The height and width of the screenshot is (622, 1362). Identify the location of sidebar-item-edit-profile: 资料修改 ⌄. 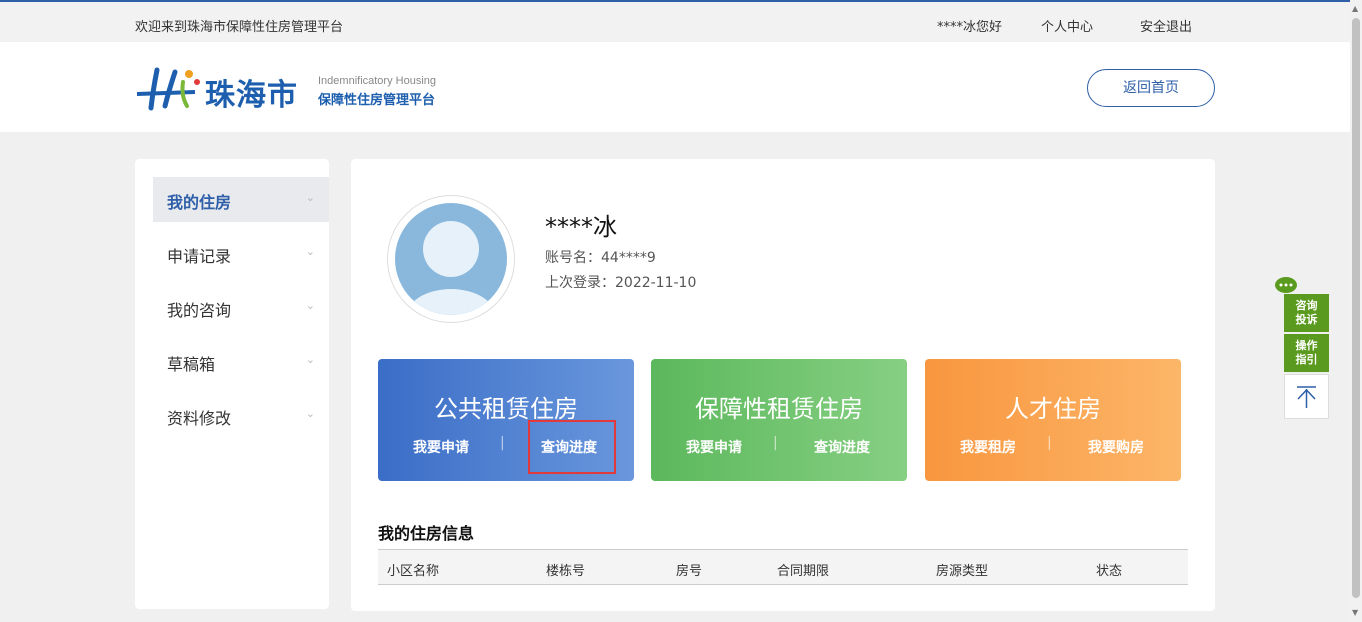
(241, 415).